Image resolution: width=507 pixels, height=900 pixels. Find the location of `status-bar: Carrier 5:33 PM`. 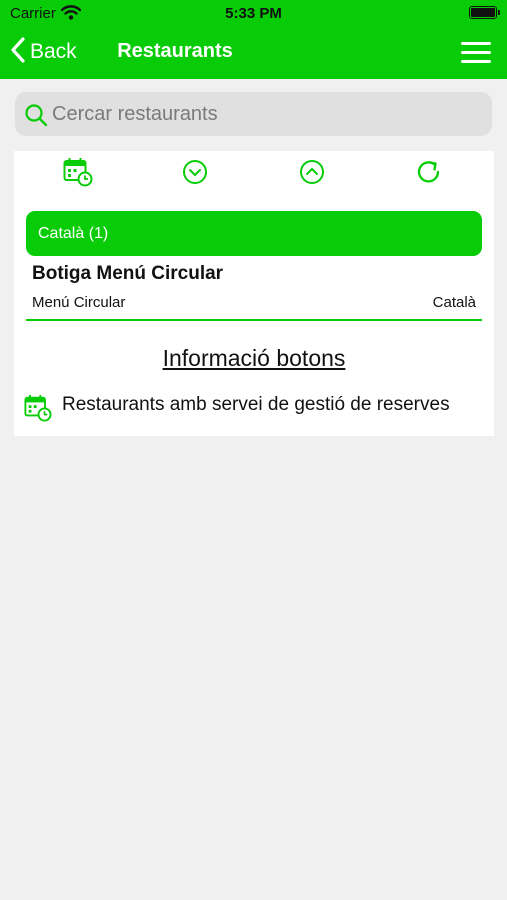

status-bar: Carrier 5:33 PM is located at coordinates (253, 14).